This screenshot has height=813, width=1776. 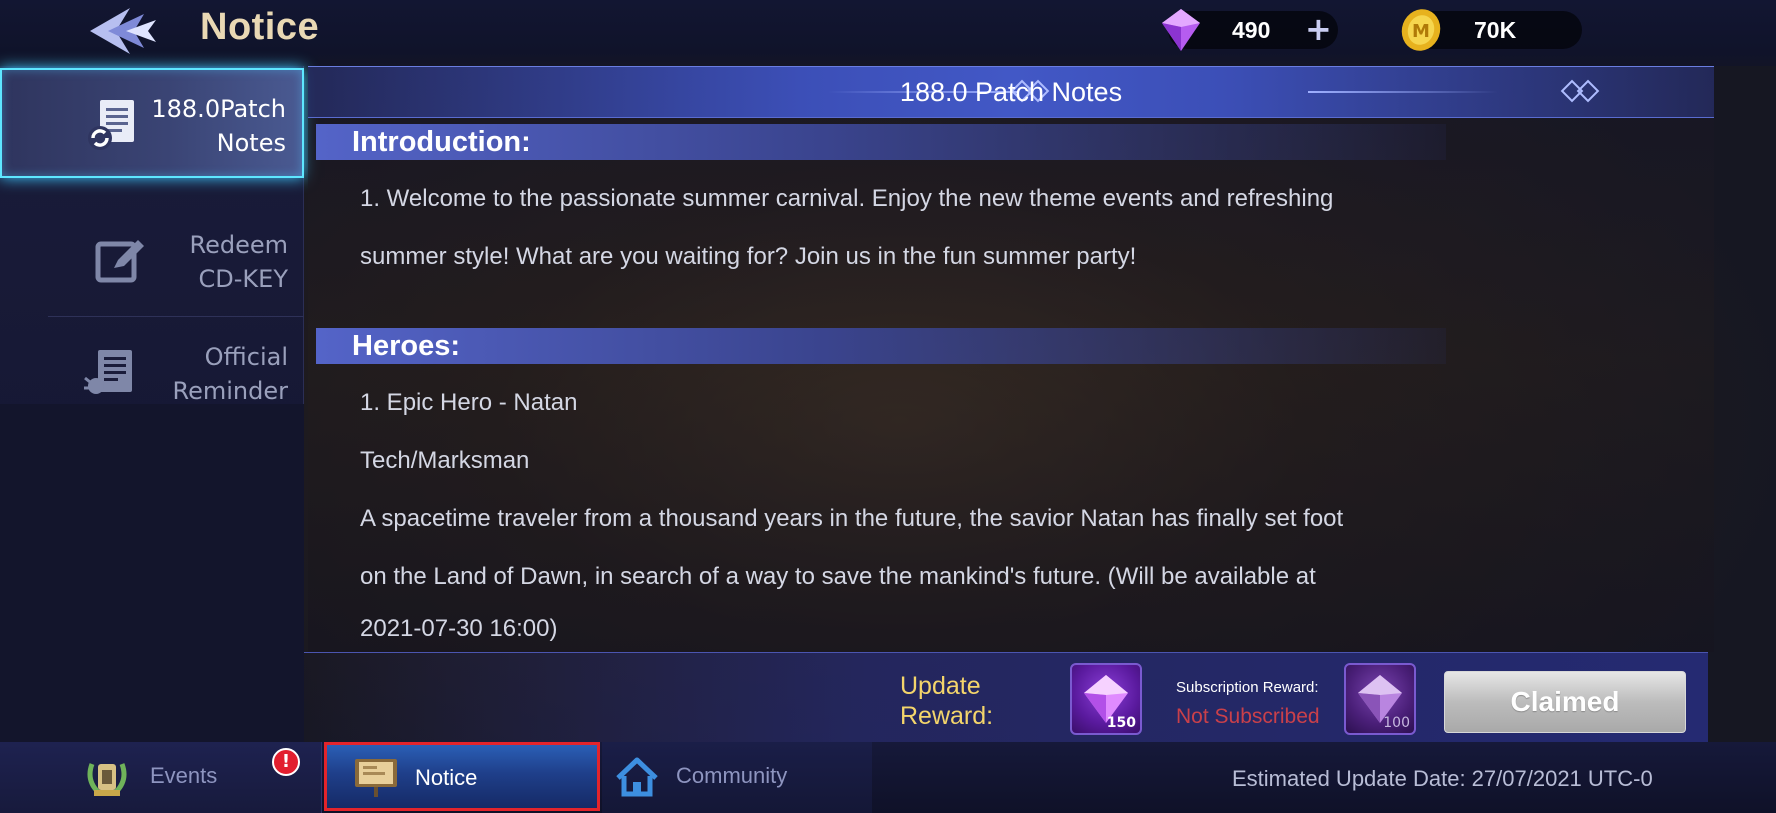 What do you see at coordinates (881, 346) in the screenshot?
I see `section-header-heroes: Heroes:` at bounding box center [881, 346].